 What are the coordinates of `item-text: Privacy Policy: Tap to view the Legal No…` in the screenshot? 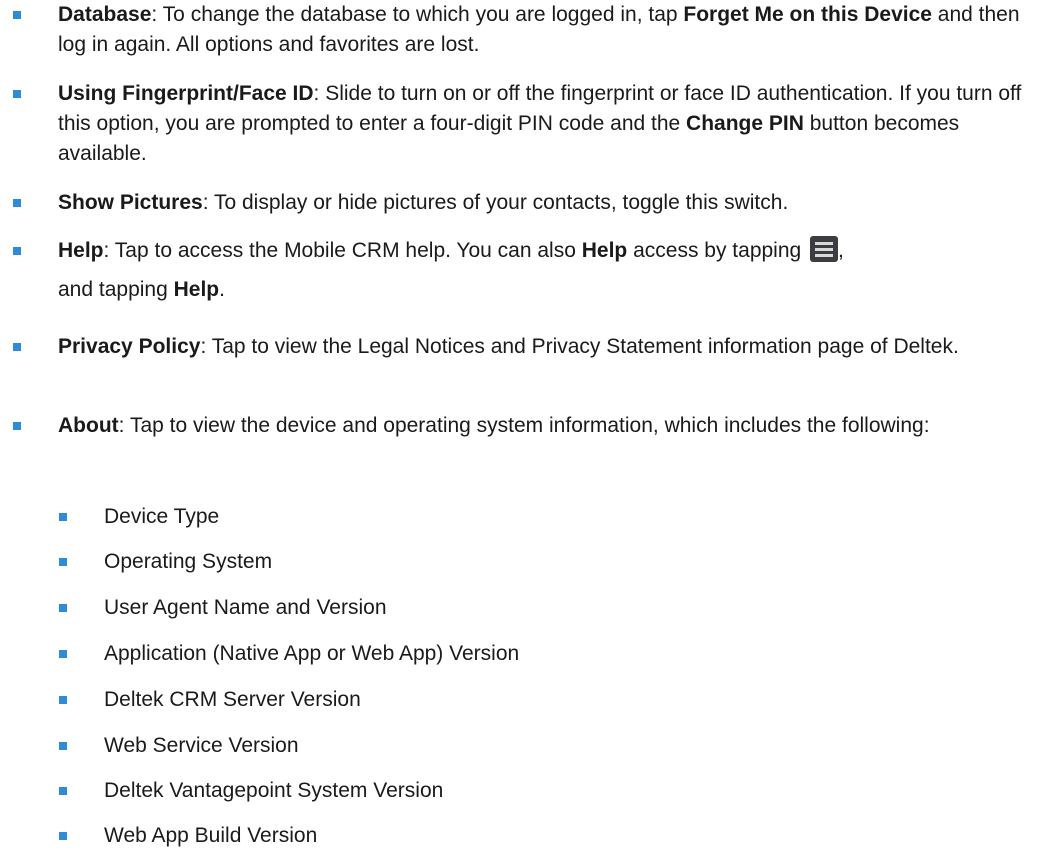 It's located at (508, 346).